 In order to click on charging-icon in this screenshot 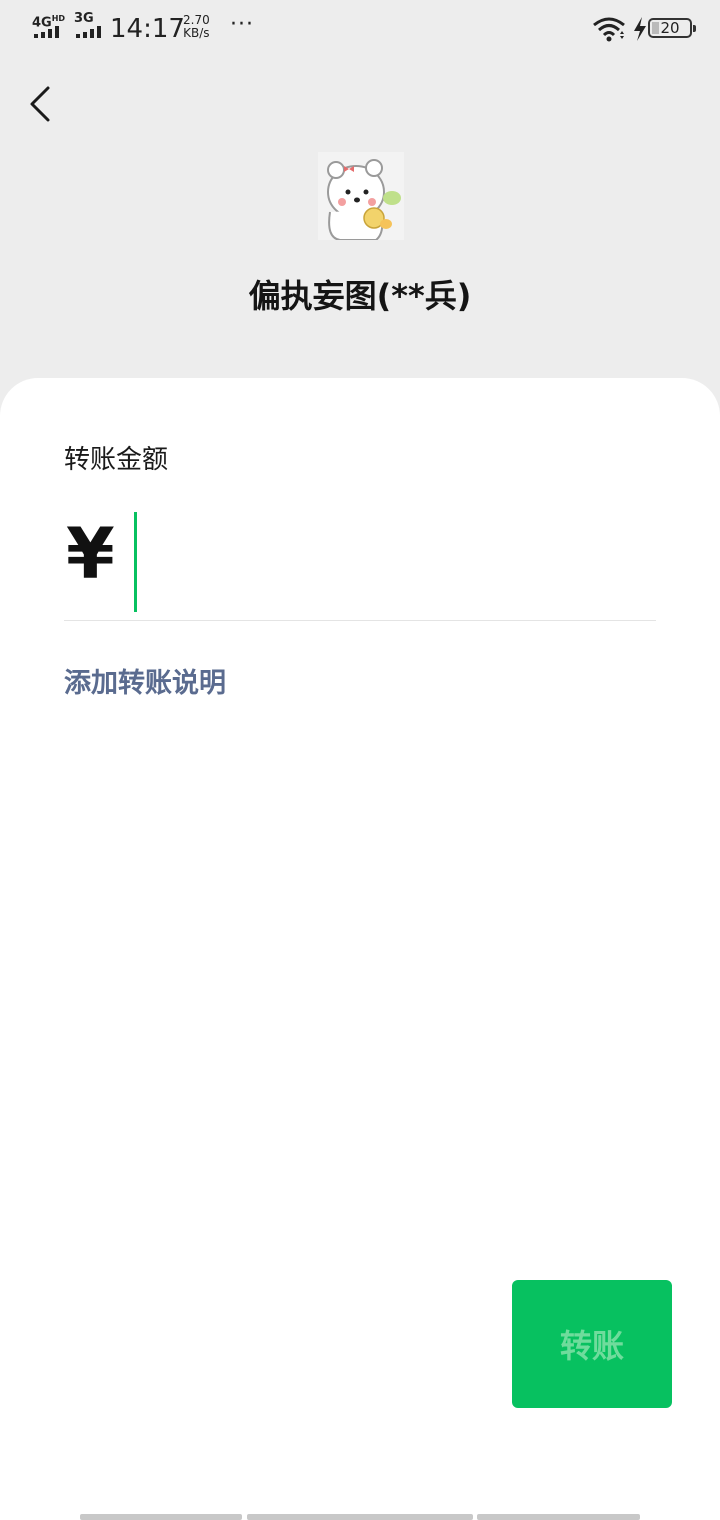, I will do `click(640, 29)`.